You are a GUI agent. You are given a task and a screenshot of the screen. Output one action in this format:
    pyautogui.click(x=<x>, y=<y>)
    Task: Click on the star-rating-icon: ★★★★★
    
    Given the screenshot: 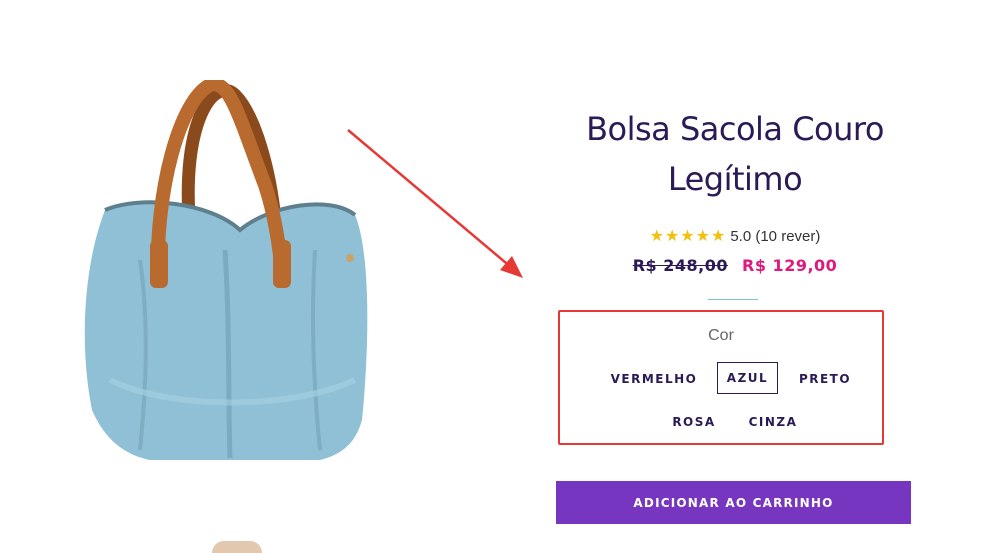 What is the action you would take?
    pyautogui.click(x=688, y=236)
    